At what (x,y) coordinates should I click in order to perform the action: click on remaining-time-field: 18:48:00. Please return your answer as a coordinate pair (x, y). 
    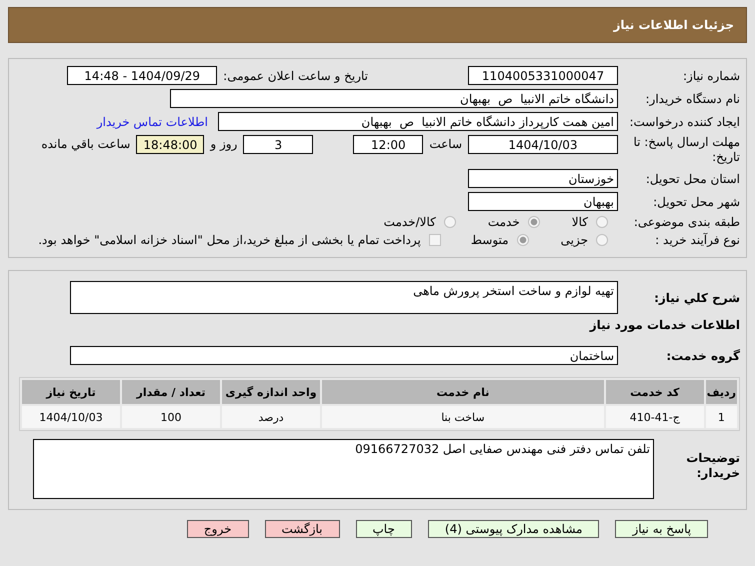
    Looking at the image, I should click on (170, 144).